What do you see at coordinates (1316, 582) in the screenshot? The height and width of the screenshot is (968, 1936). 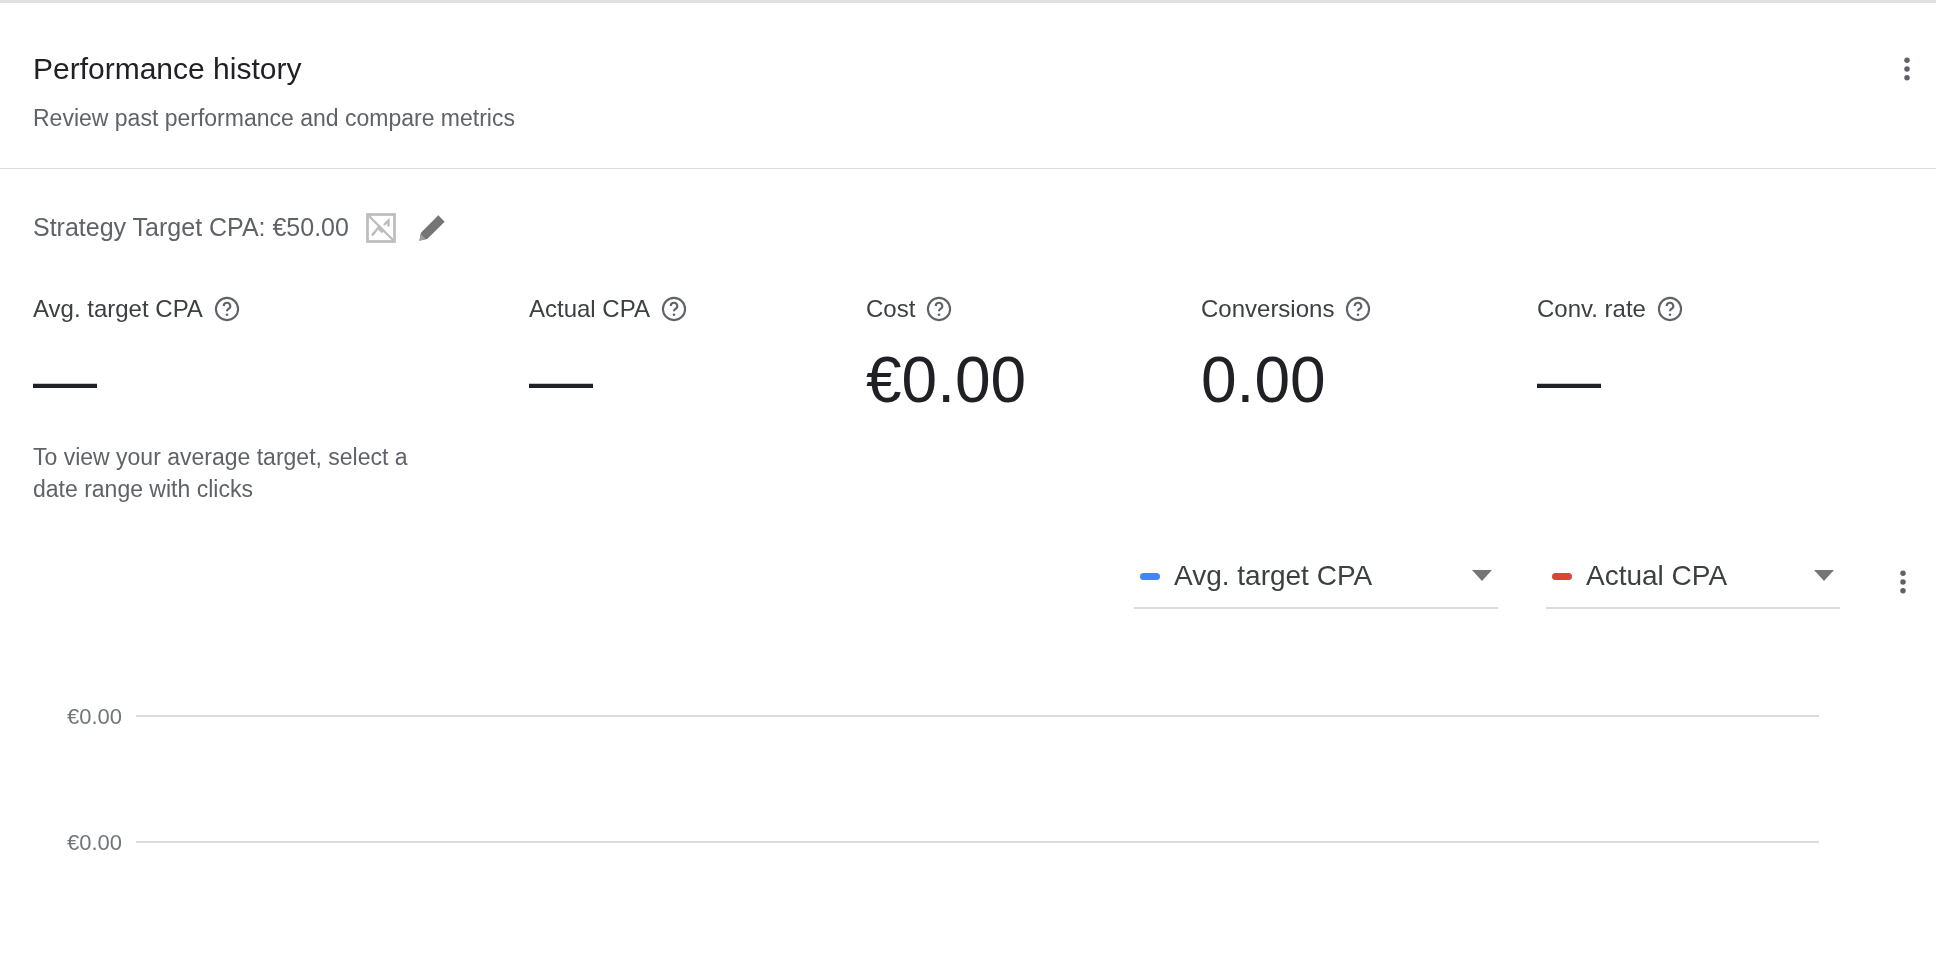 I see `metric-dropdown: Avg. target CPA` at bounding box center [1316, 582].